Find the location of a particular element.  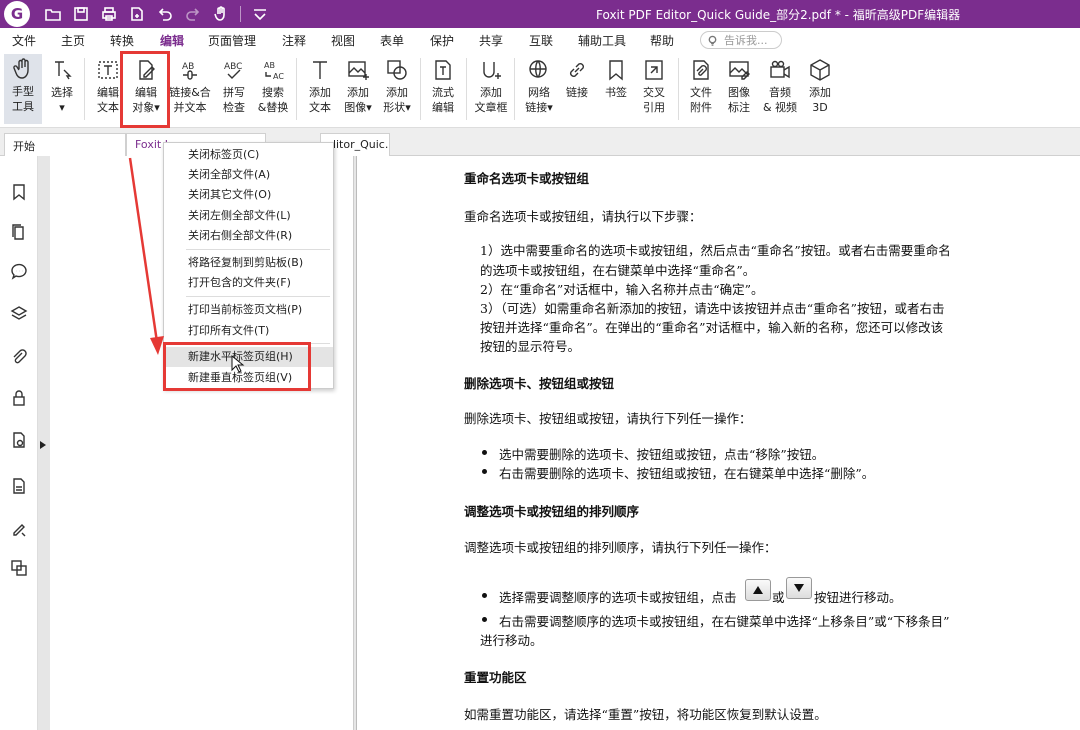

menu-comment: 注释 is located at coordinates (294, 40).